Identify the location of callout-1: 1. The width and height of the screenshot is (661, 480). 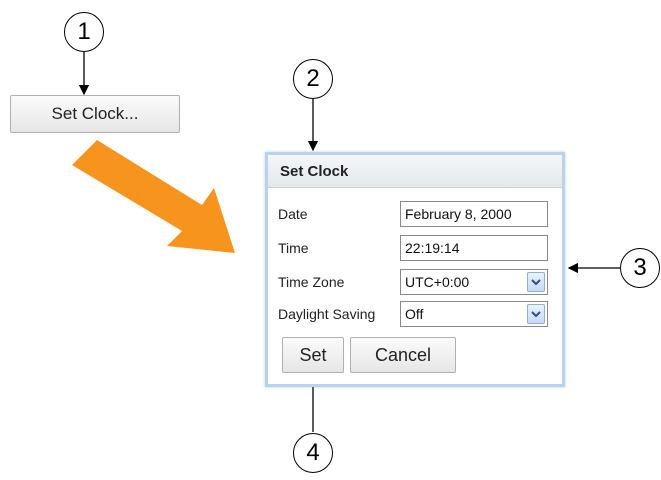
(84, 32).